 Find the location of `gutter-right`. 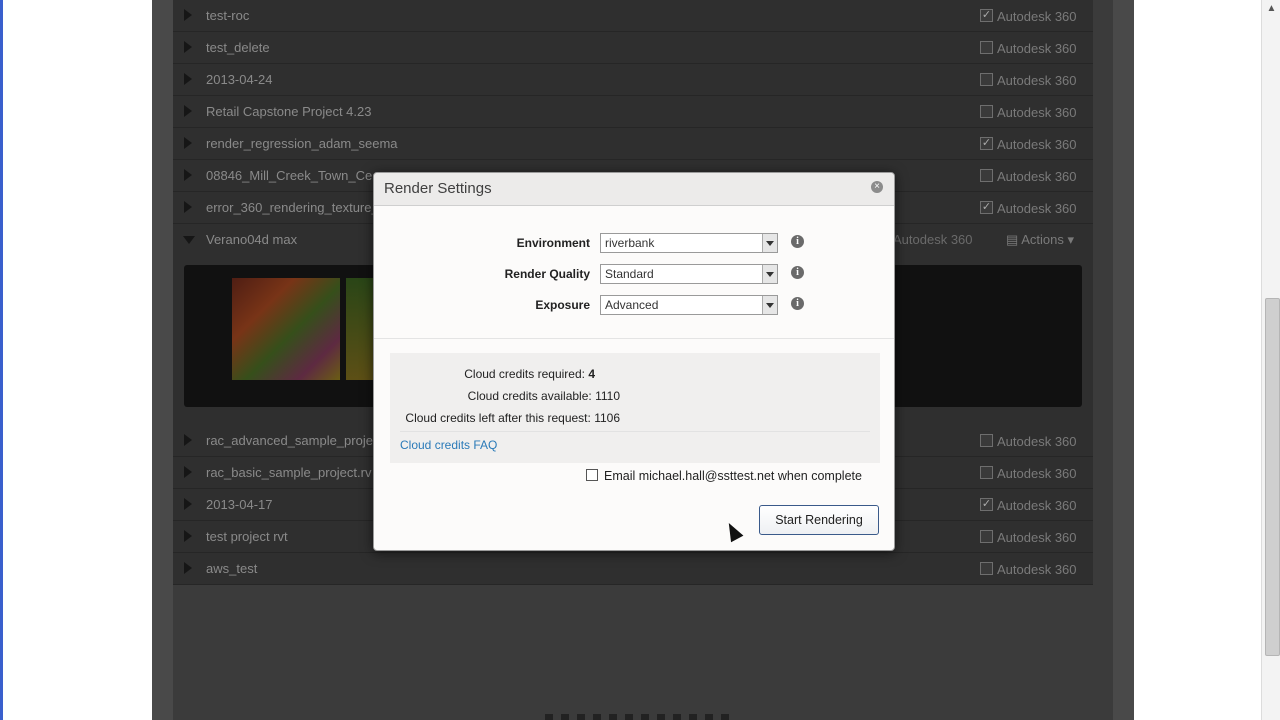

gutter-right is located at coordinates (1123, 360).